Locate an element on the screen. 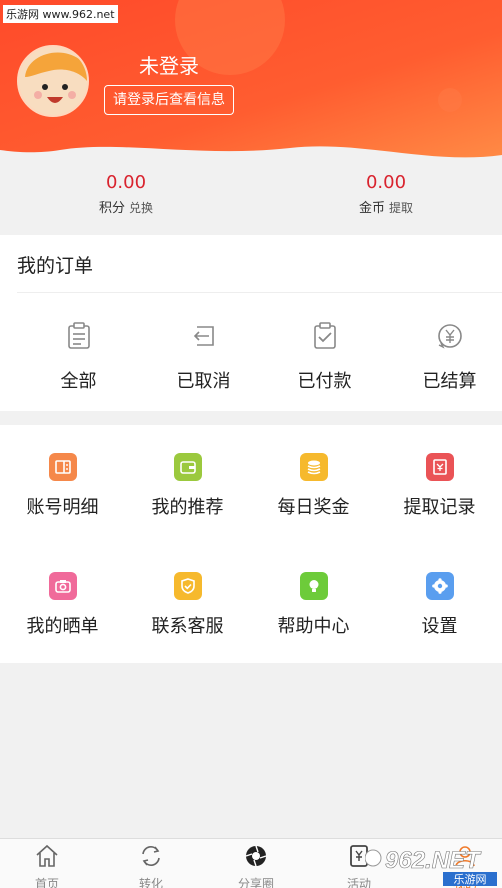  service-withdraw-records: 提取记录 is located at coordinates (439, 486).